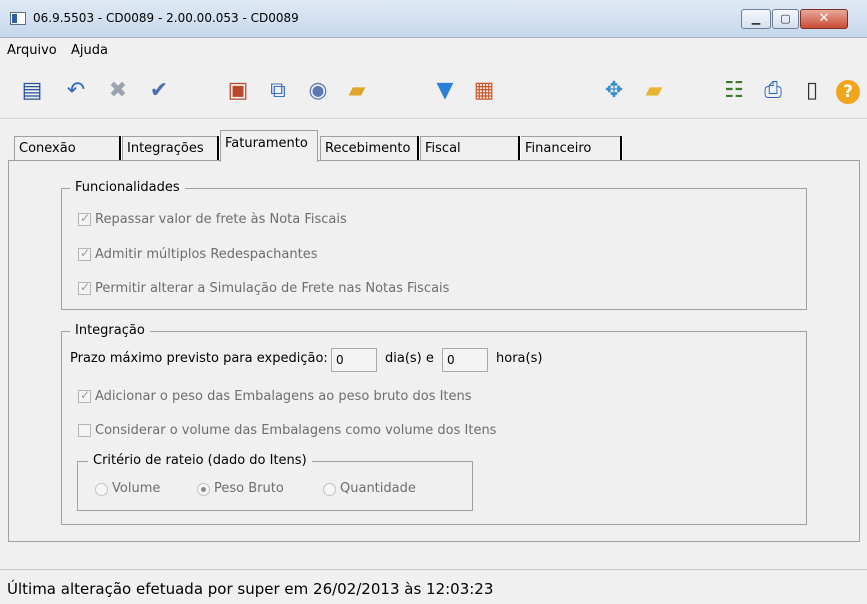 The height and width of the screenshot is (604, 867). Describe the element at coordinates (18, 18) in the screenshot. I see `app-window-icon` at that location.